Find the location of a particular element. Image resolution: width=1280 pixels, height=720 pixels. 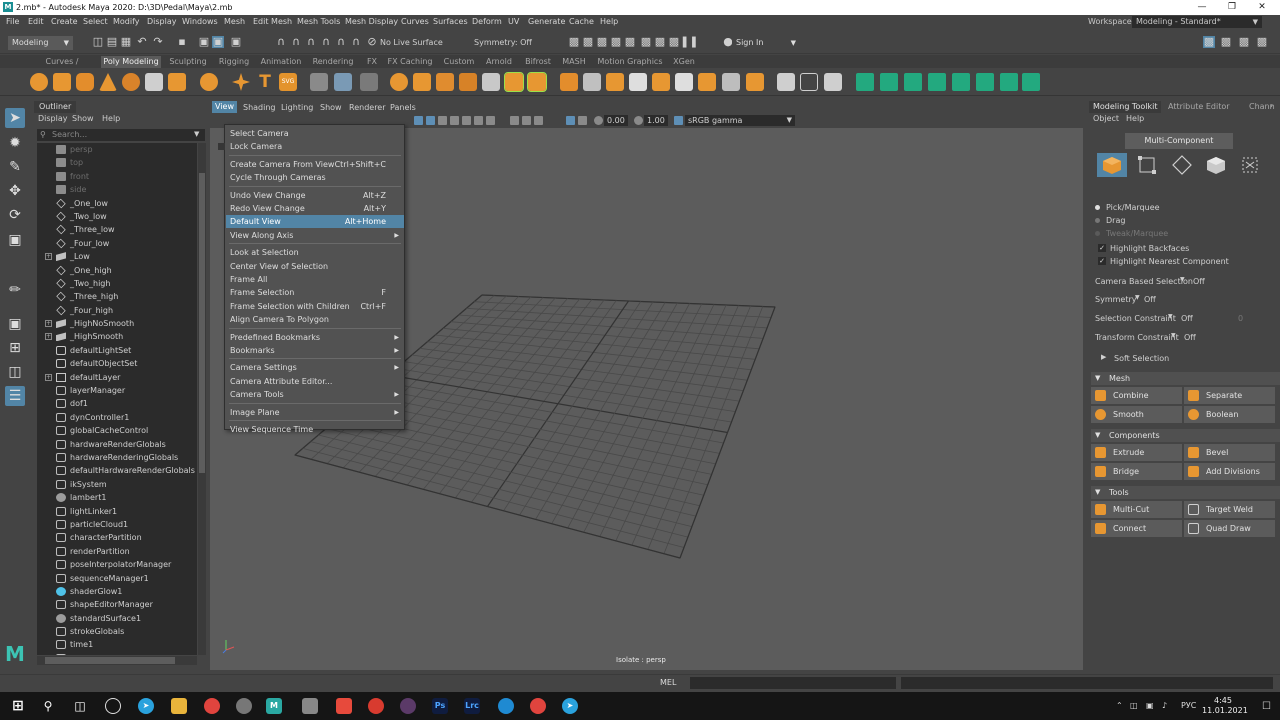

poly-sphere-icon is located at coordinates (39, 82).